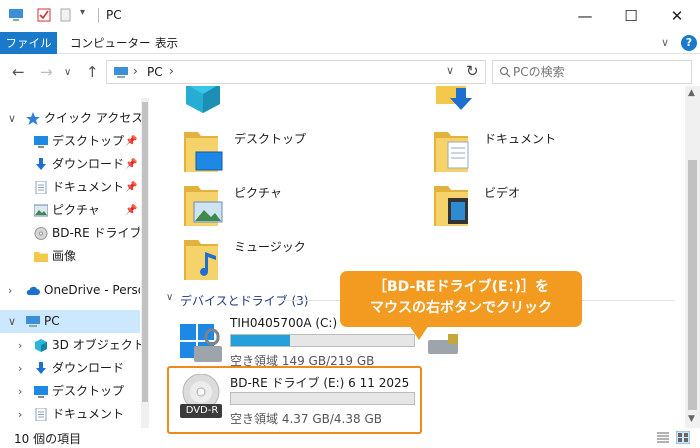  What do you see at coordinates (82, 12) in the screenshot?
I see `customize-qat-icon: ▾` at bounding box center [82, 12].